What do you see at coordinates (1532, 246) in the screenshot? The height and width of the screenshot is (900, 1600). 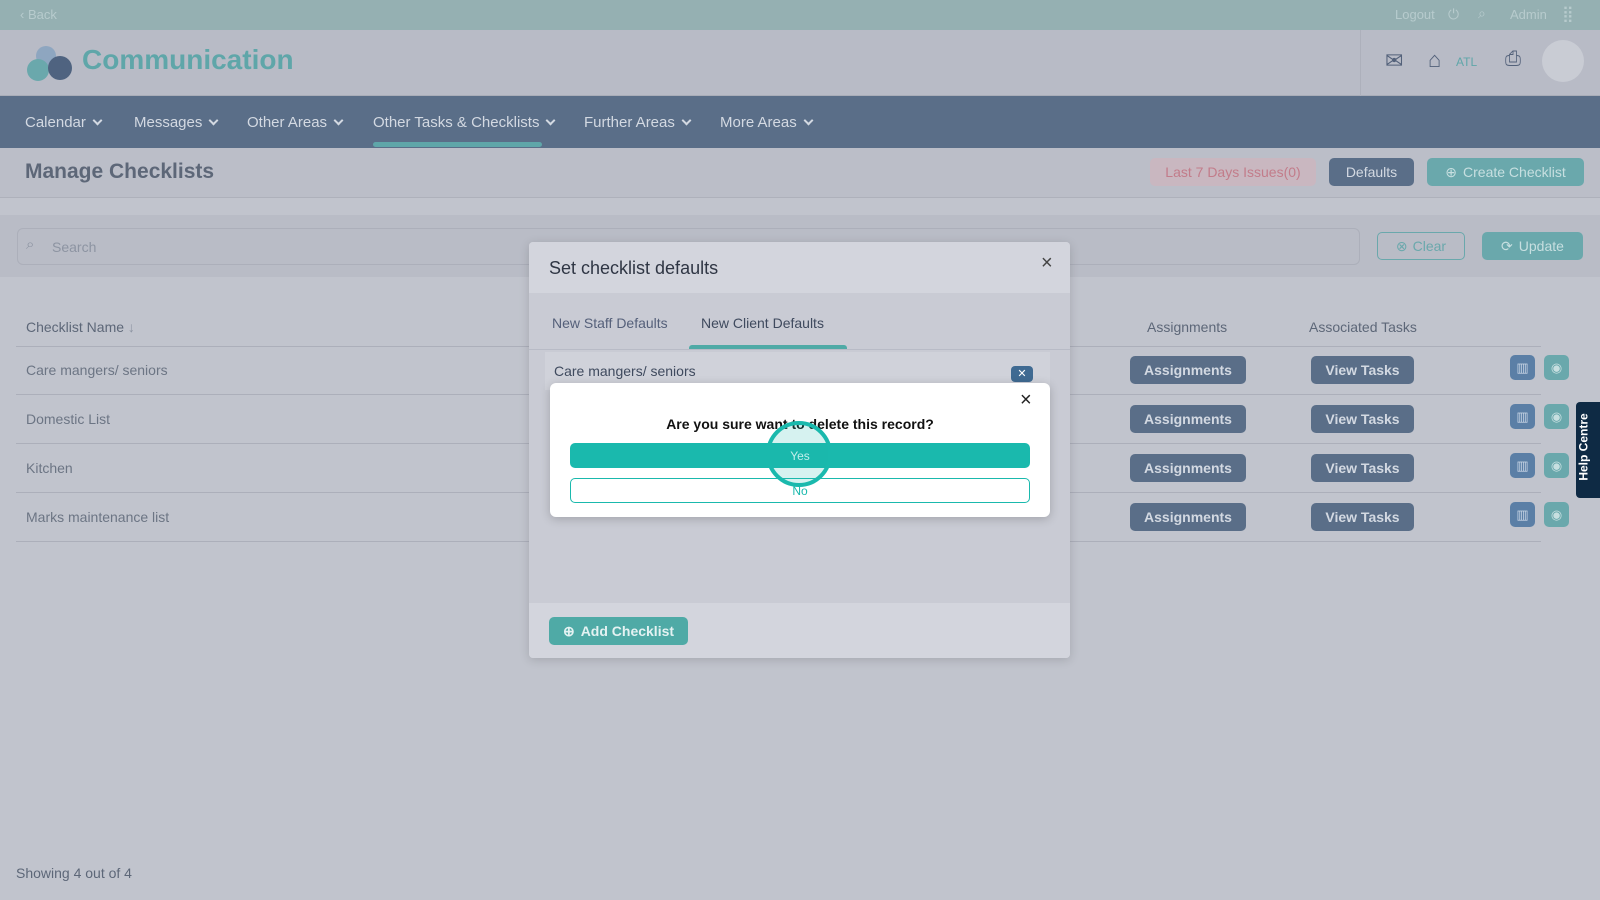 I see `update-button: ⟳ Update` at bounding box center [1532, 246].